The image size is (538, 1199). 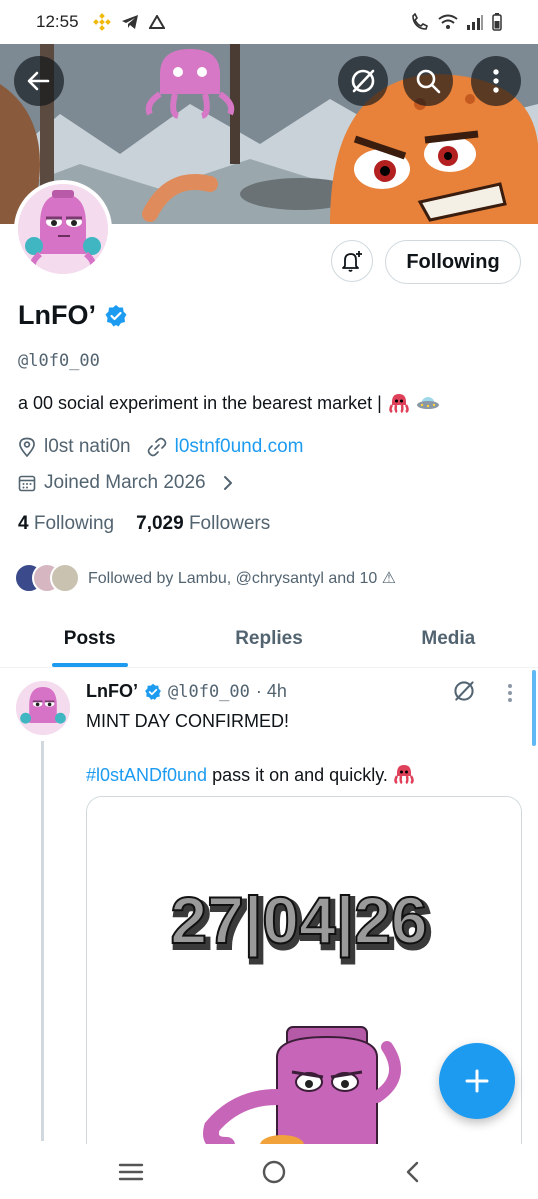 I want to click on location-text: l0st nati0n, so click(x=87, y=446).